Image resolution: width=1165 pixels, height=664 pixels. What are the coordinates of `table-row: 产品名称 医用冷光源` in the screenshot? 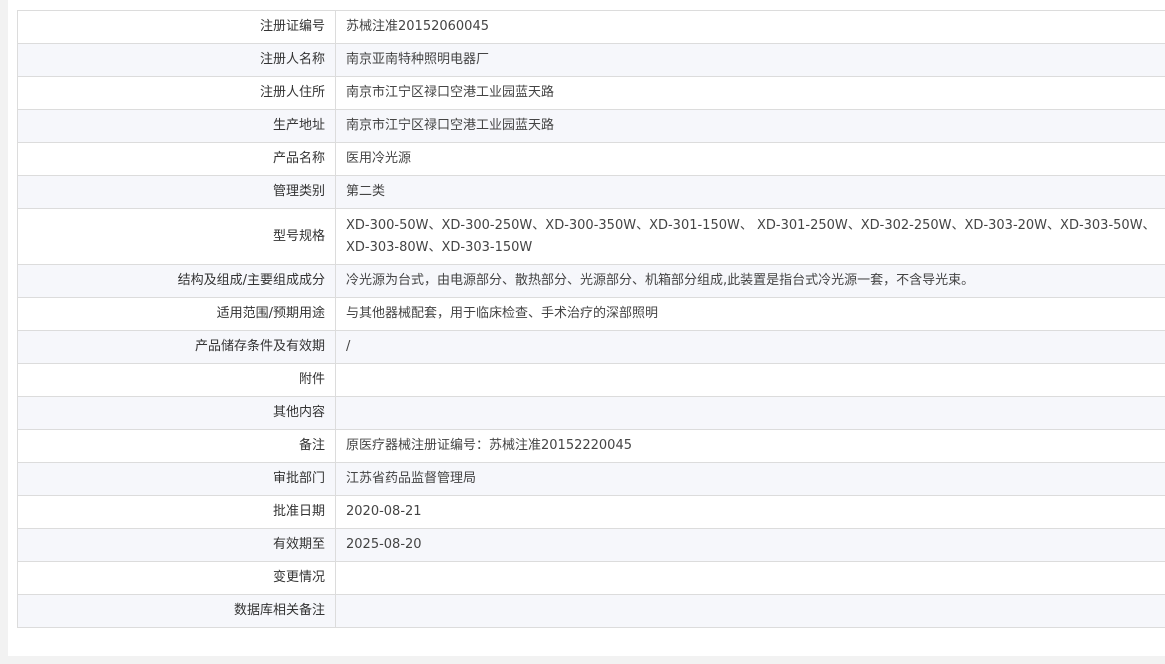 It's located at (591, 159).